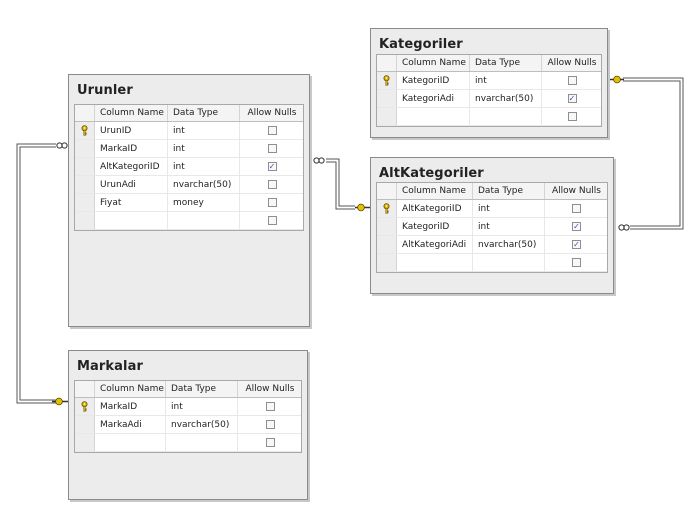  Describe the element at coordinates (653, 153) in the screenshot. I see `relationship-kategoriler-altkategoriler` at that location.